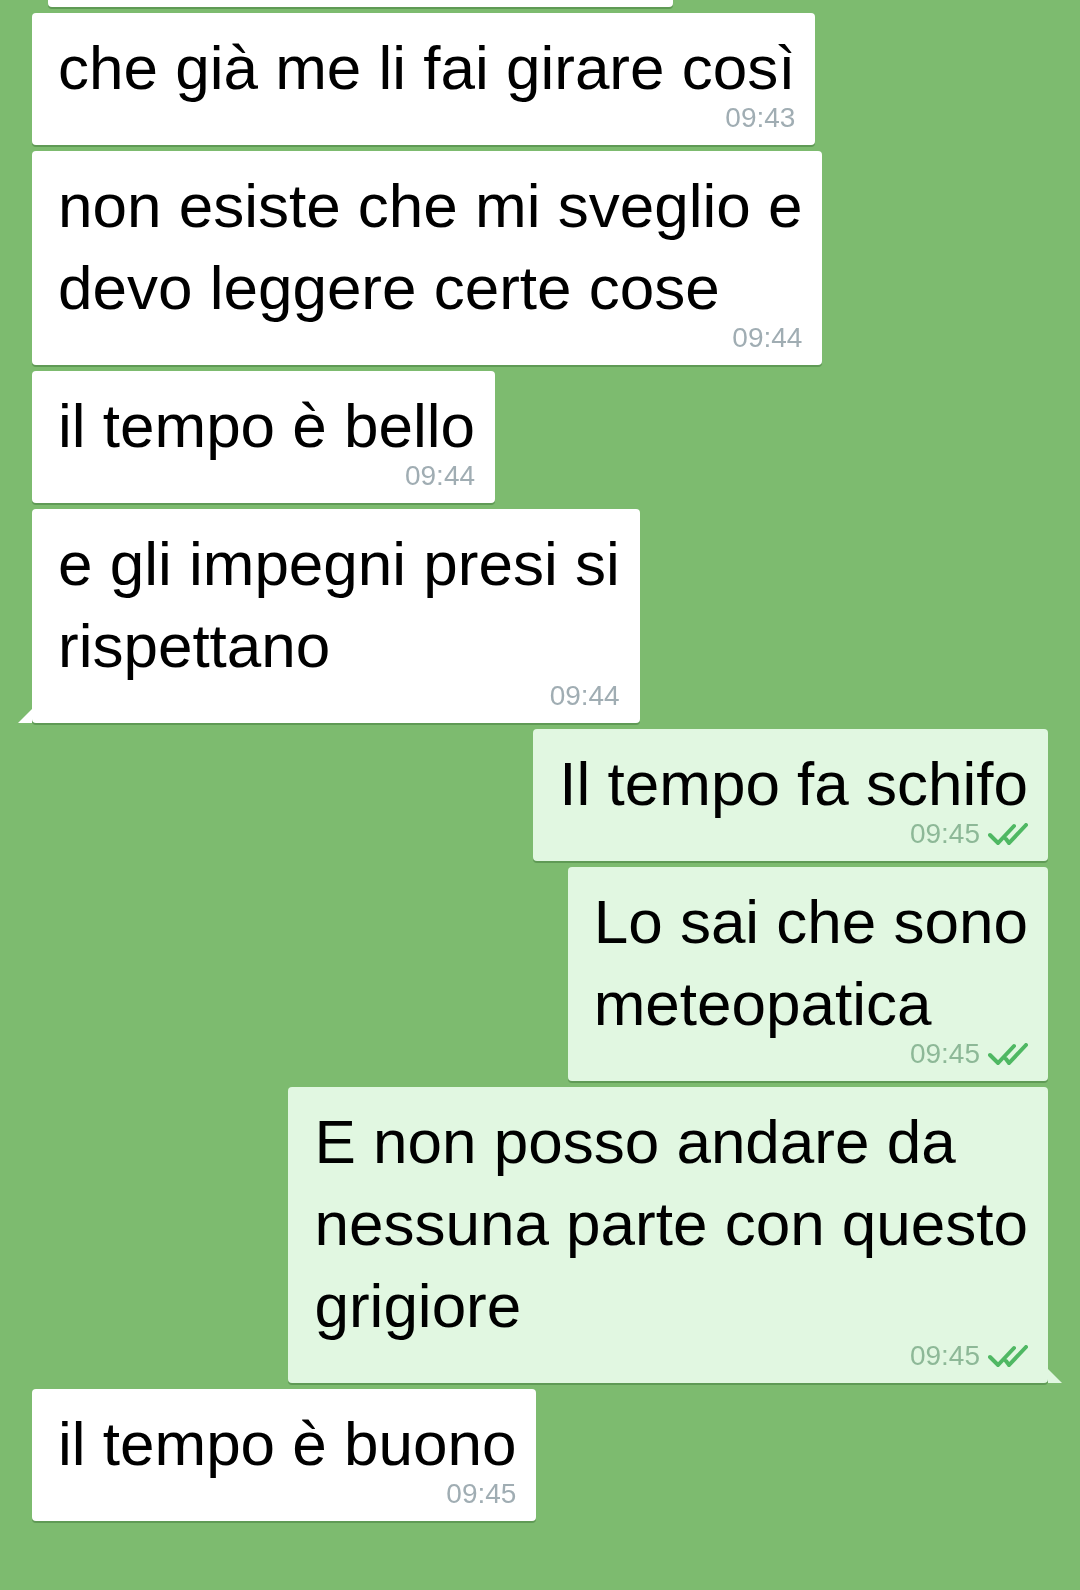 The width and height of the screenshot is (1080, 1590). What do you see at coordinates (339, 605) in the screenshot?
I see `message-text: e gli impegni presi si rispettano` at bounding box center [339, 605].